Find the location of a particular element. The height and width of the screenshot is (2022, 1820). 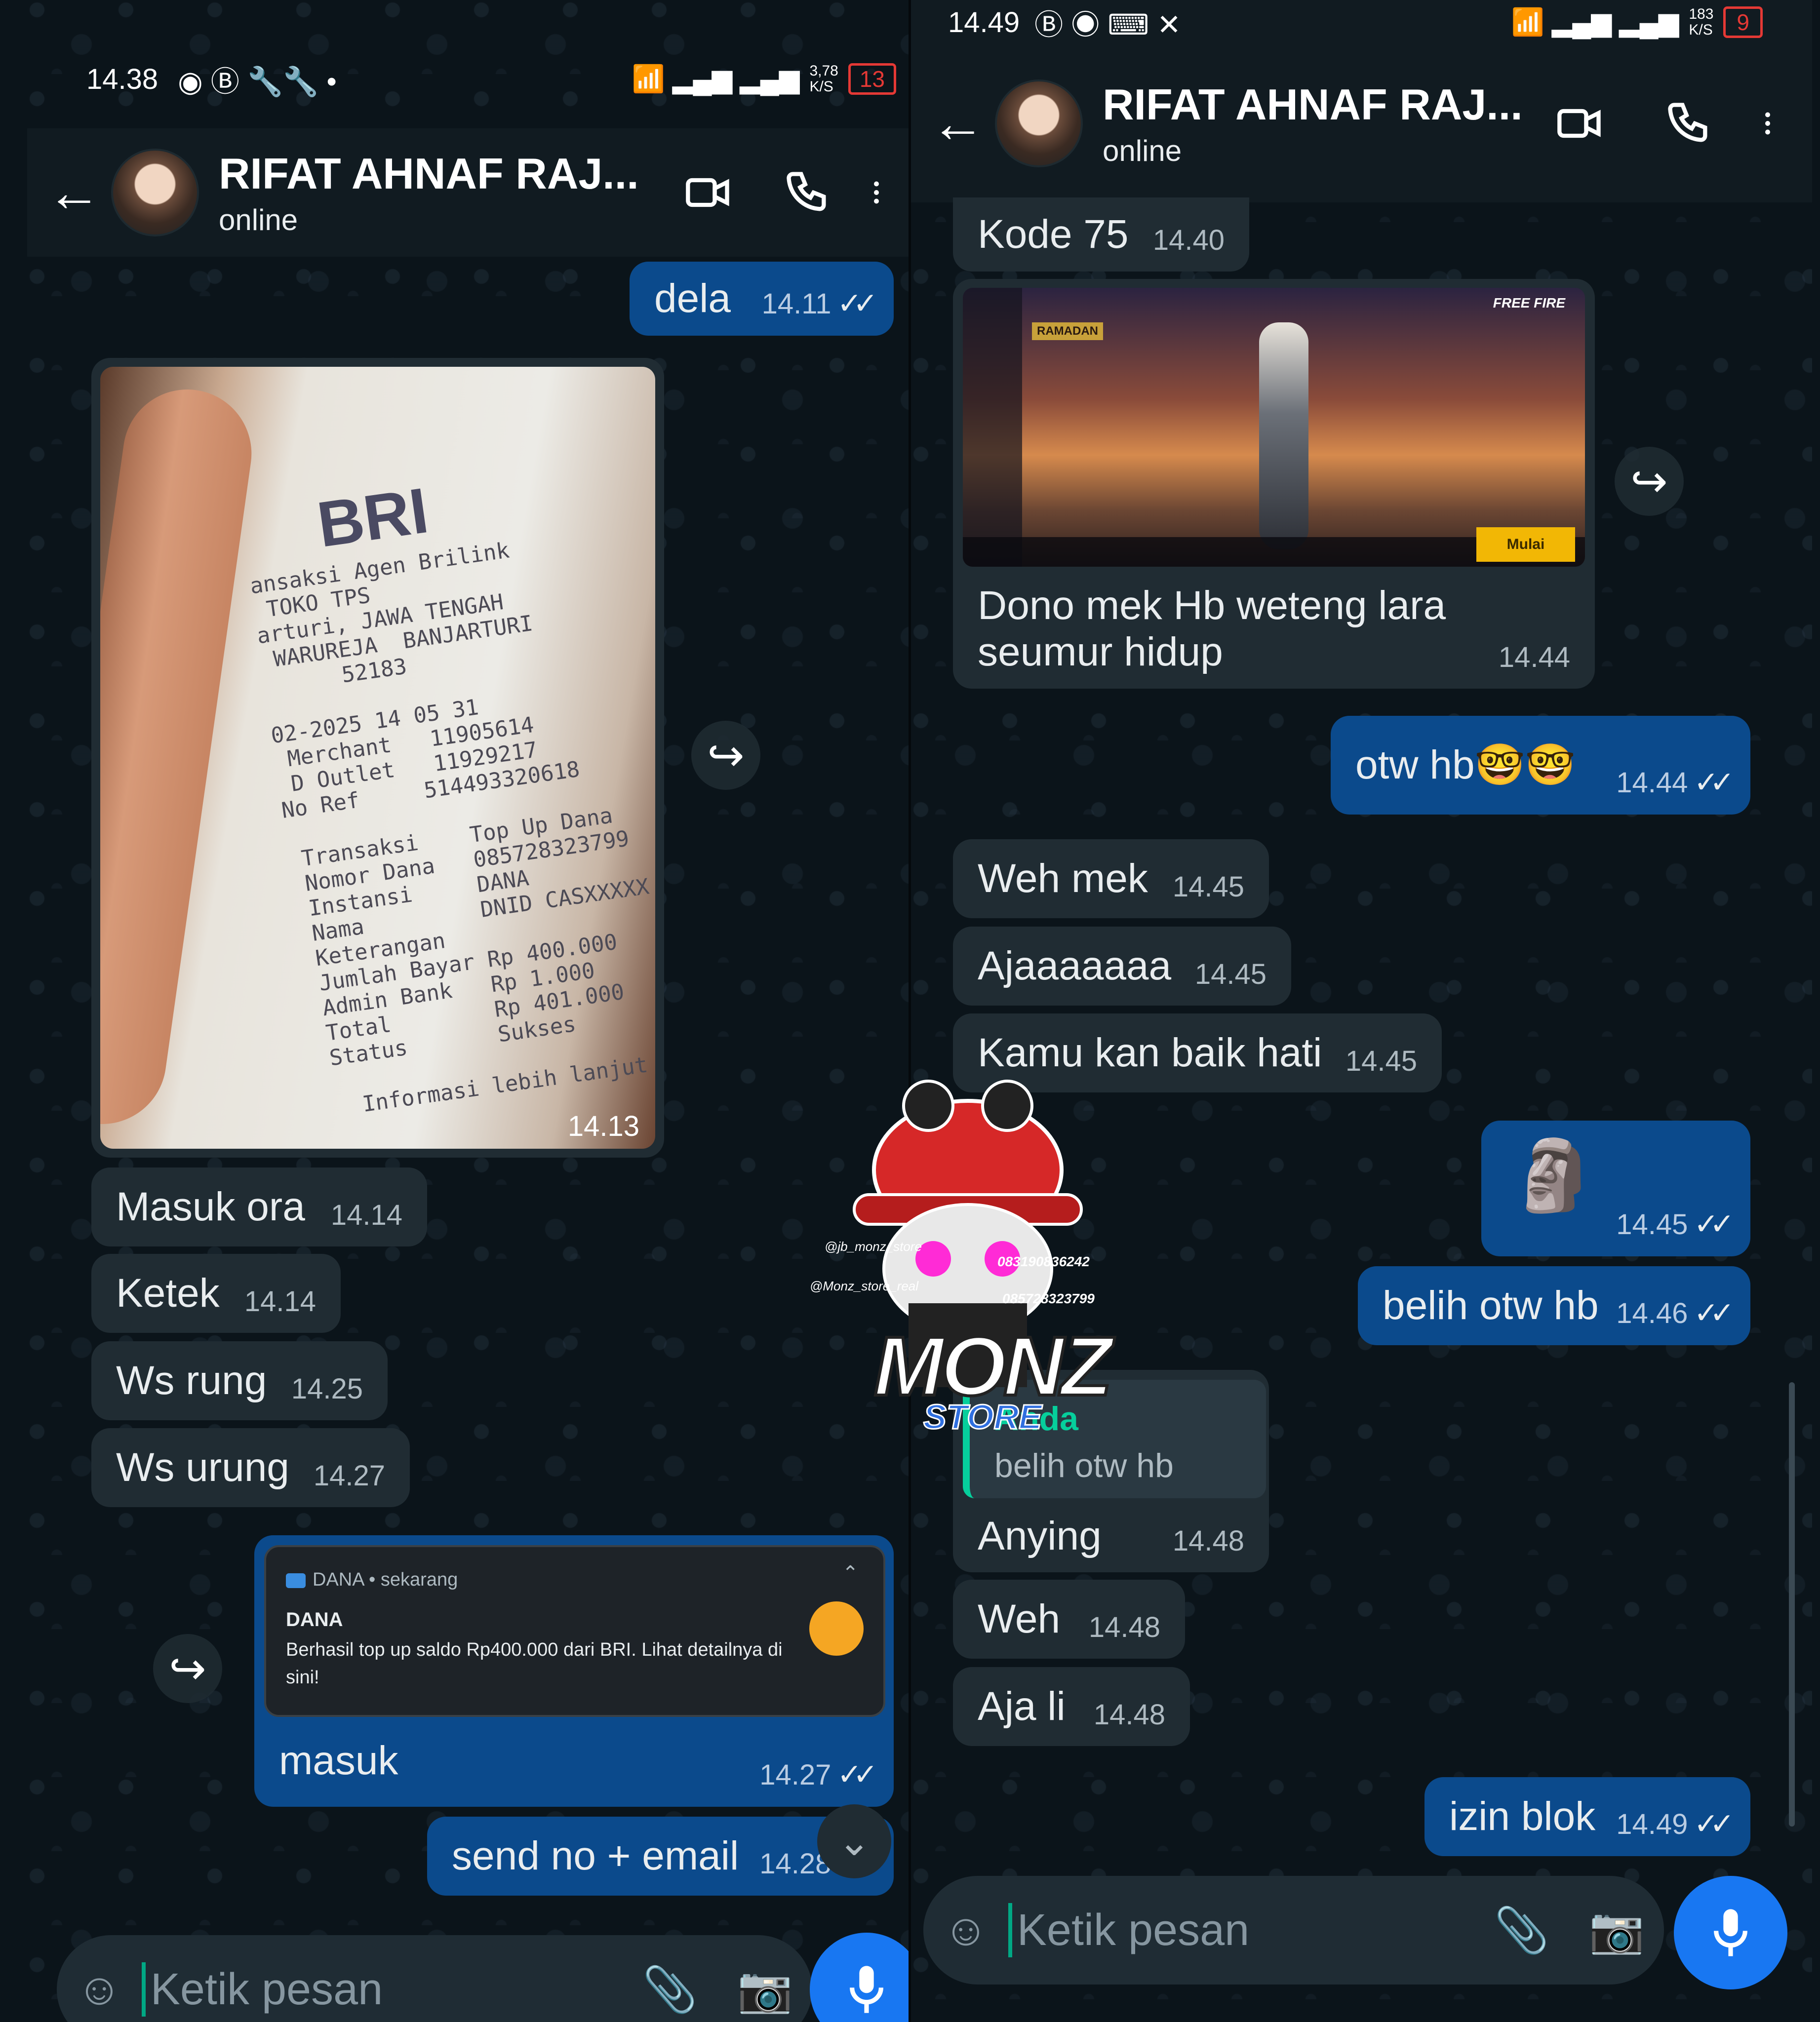

message-incoming: Aja li 14.48 is located at coordinates (1071, 1706).